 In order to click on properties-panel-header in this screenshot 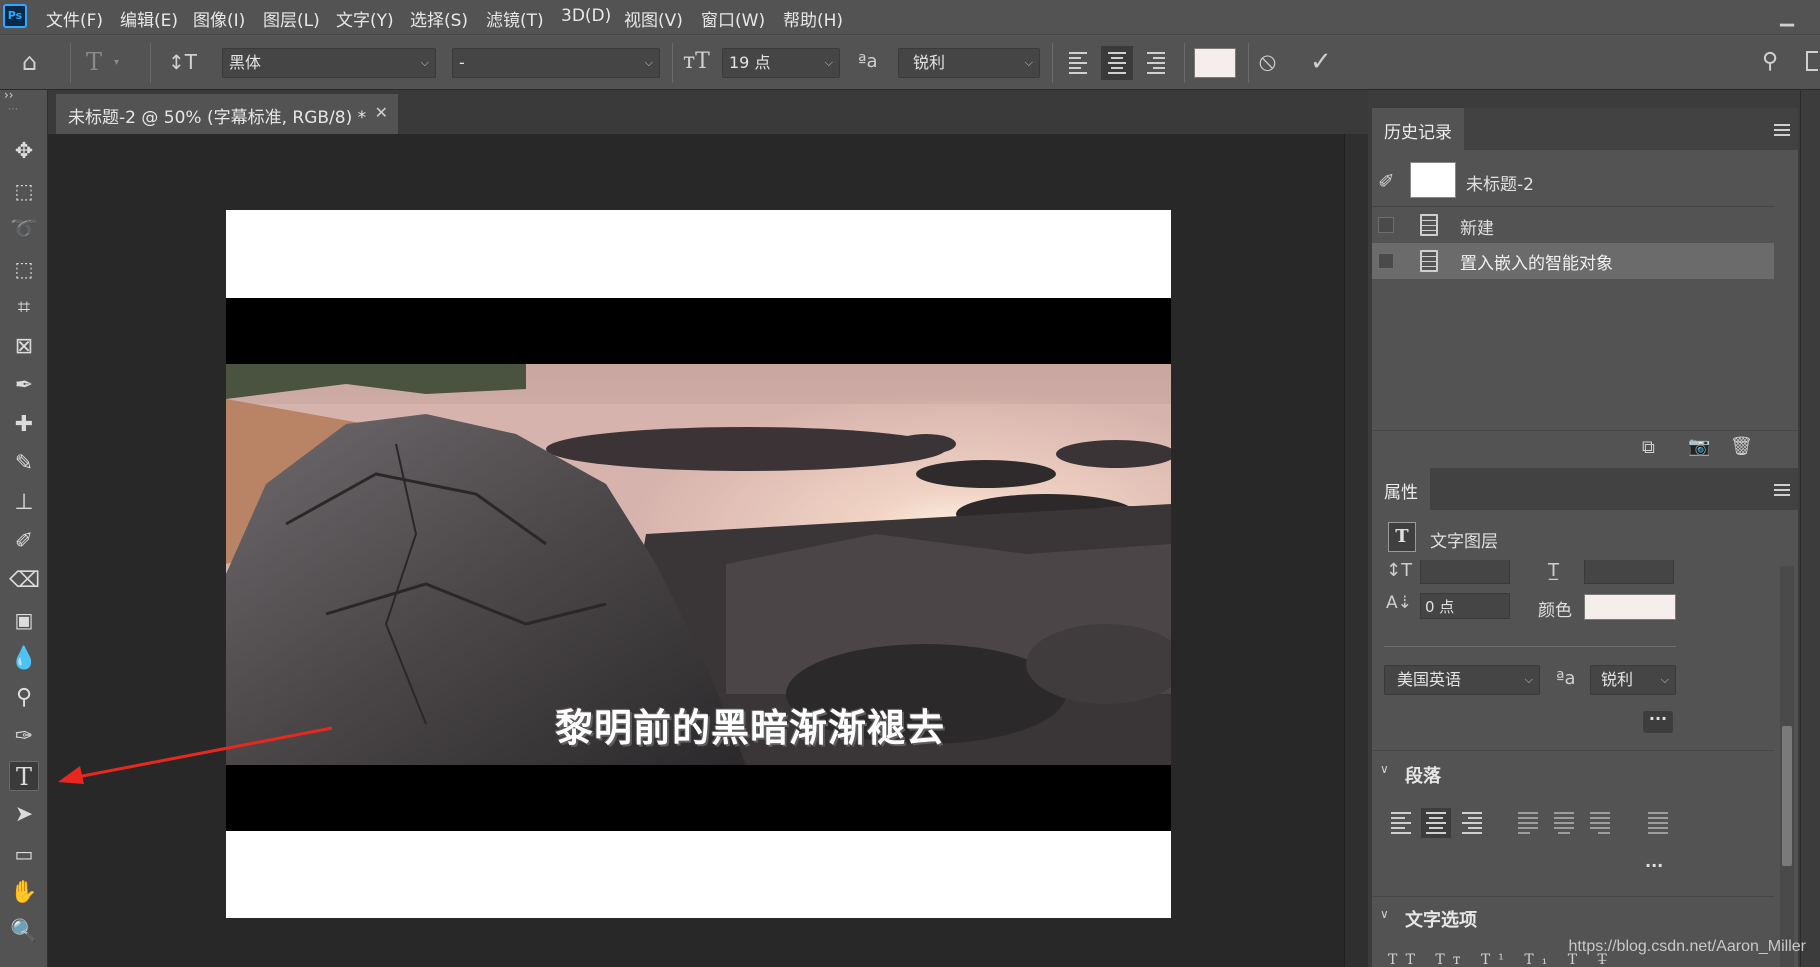, I will do `click(1585, 489)`.